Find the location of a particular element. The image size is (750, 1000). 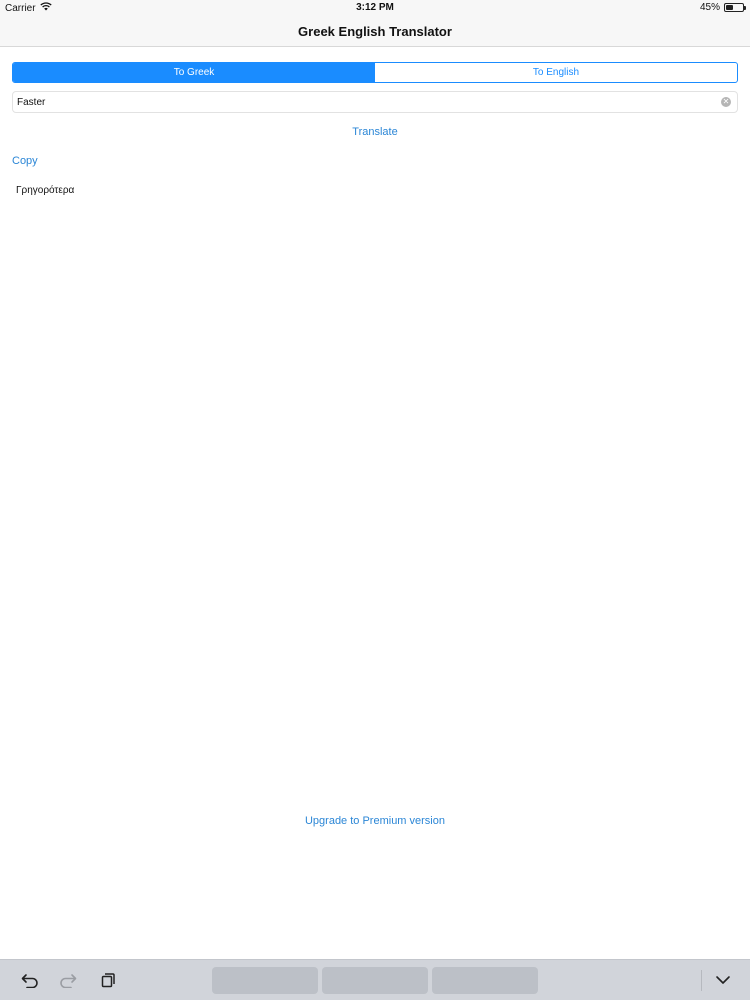

status-time: 3:12 PM is located at coordinates (375, 7).